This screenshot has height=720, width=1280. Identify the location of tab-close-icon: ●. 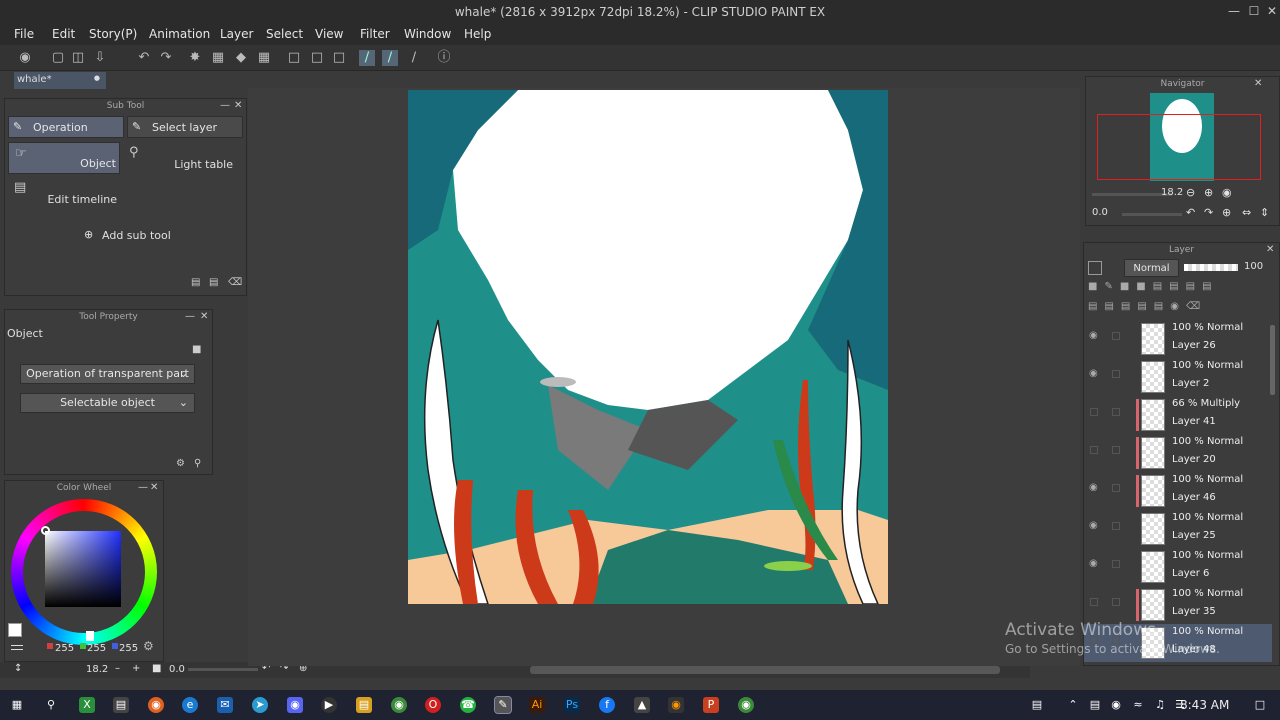
(97, 78).